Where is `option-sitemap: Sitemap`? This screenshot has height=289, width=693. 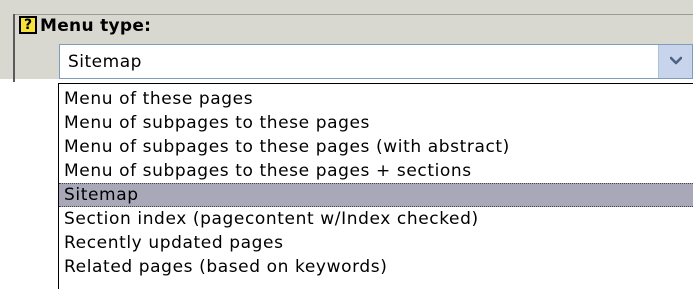
option-sitemap: Sitemap is located at coordinates (376, 195).